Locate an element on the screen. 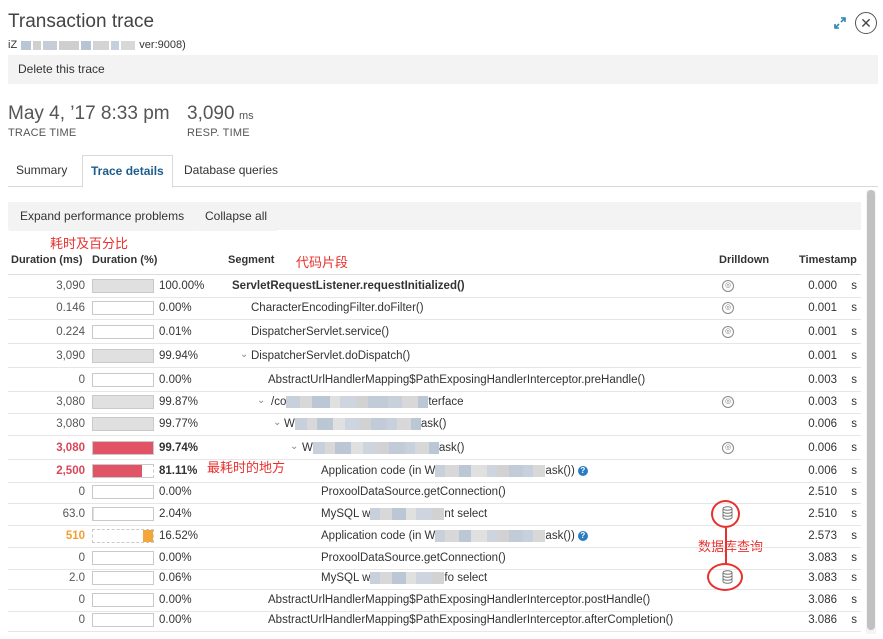 This screenshot has height=639, width=883. page-title: Transaction trace is located at coordinates (81, 21).